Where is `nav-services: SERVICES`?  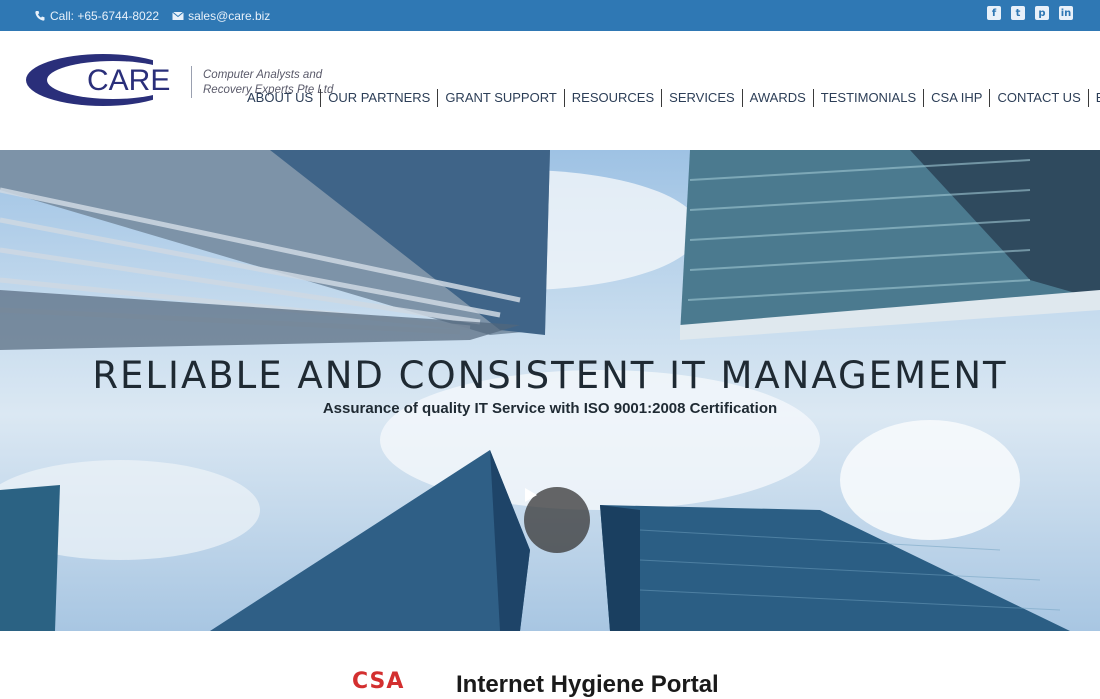
nav-services: SERVICES is located at coordinates (702, 98).